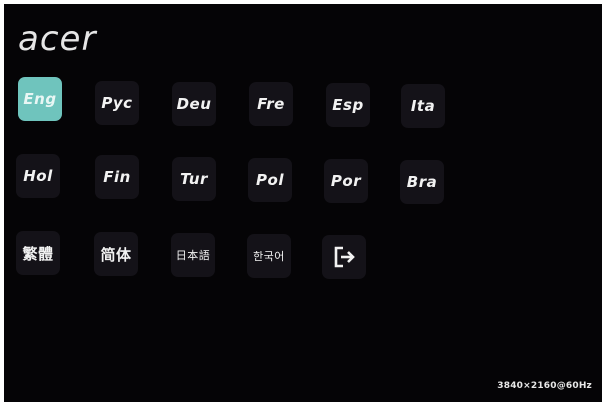 The image size is (605, 405). What do you see at coordinates (57, 39) in the screenshot?
I see `acer-logo: acer` at bounding box center [57, 39].